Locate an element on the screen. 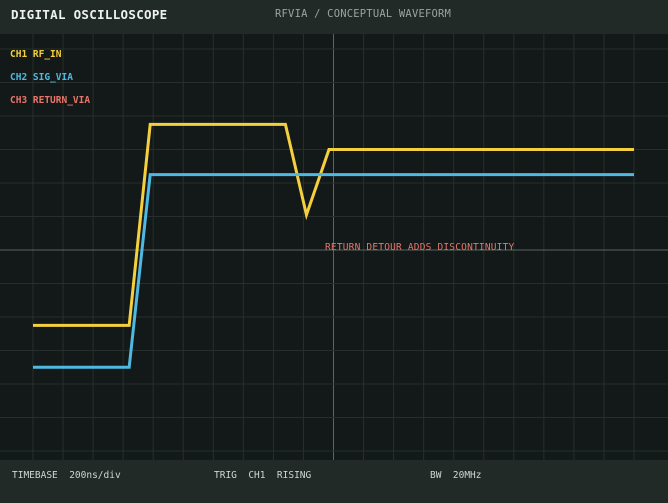 This screenshot has width=668, height=503. channel-label-ch3: CH3 RETURN_VIA is located at coordinates (50, 100).